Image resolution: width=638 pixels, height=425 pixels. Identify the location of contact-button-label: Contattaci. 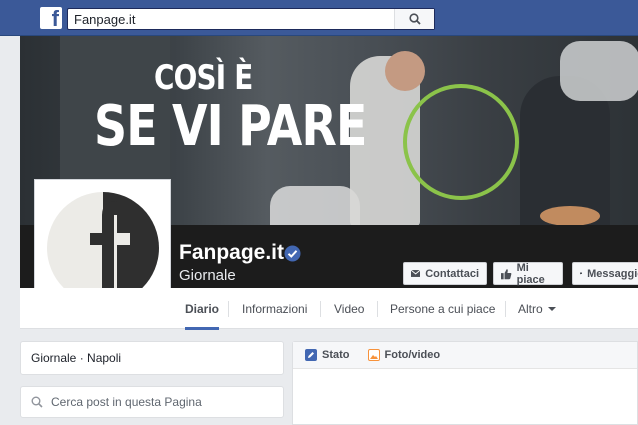
(452, 273).